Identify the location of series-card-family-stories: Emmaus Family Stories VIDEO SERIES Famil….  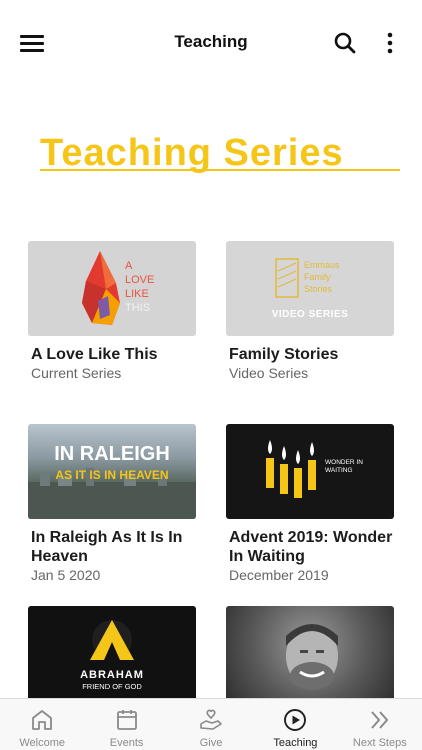
(311, 311).